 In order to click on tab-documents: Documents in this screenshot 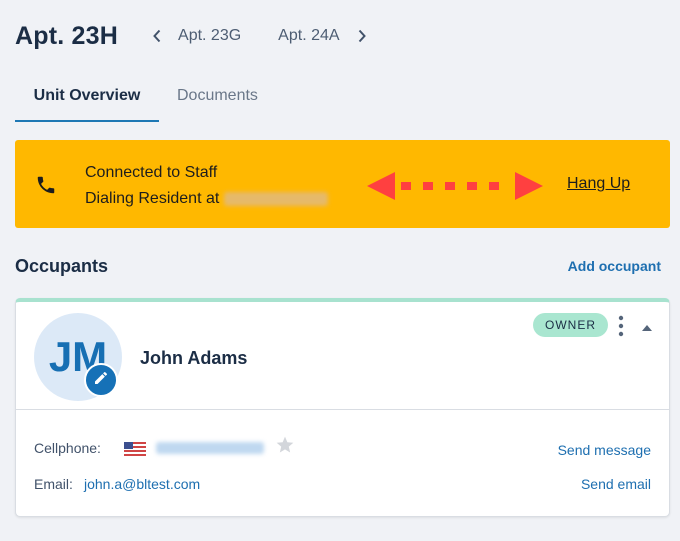, I will do `click(217, 99)`.